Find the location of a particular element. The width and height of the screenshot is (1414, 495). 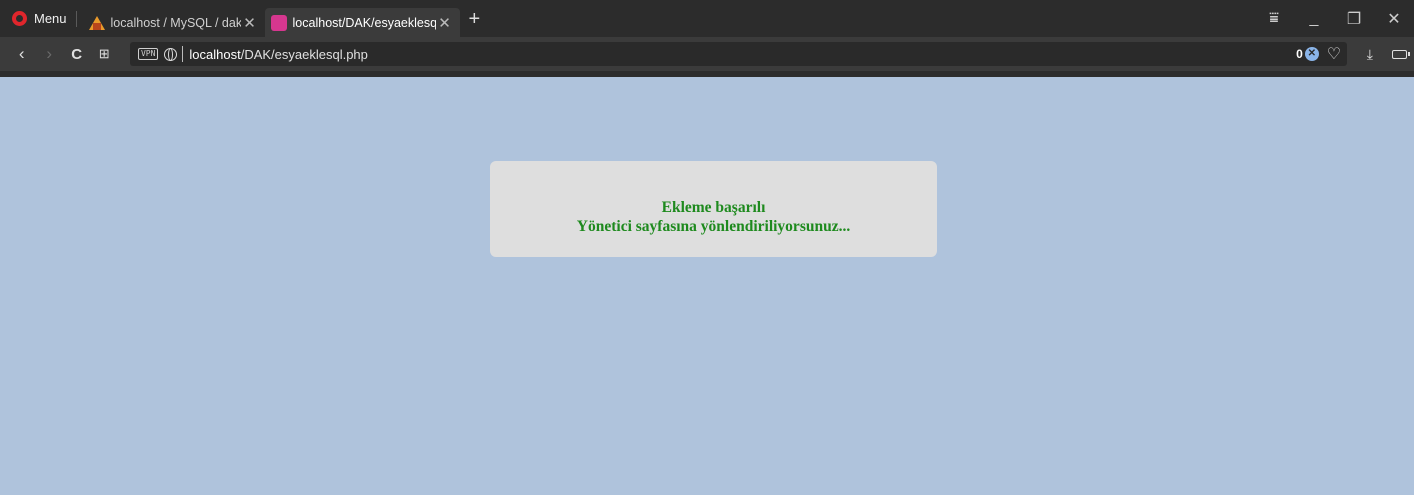

back-icon: ‹ is located at coordinates (21, 54).